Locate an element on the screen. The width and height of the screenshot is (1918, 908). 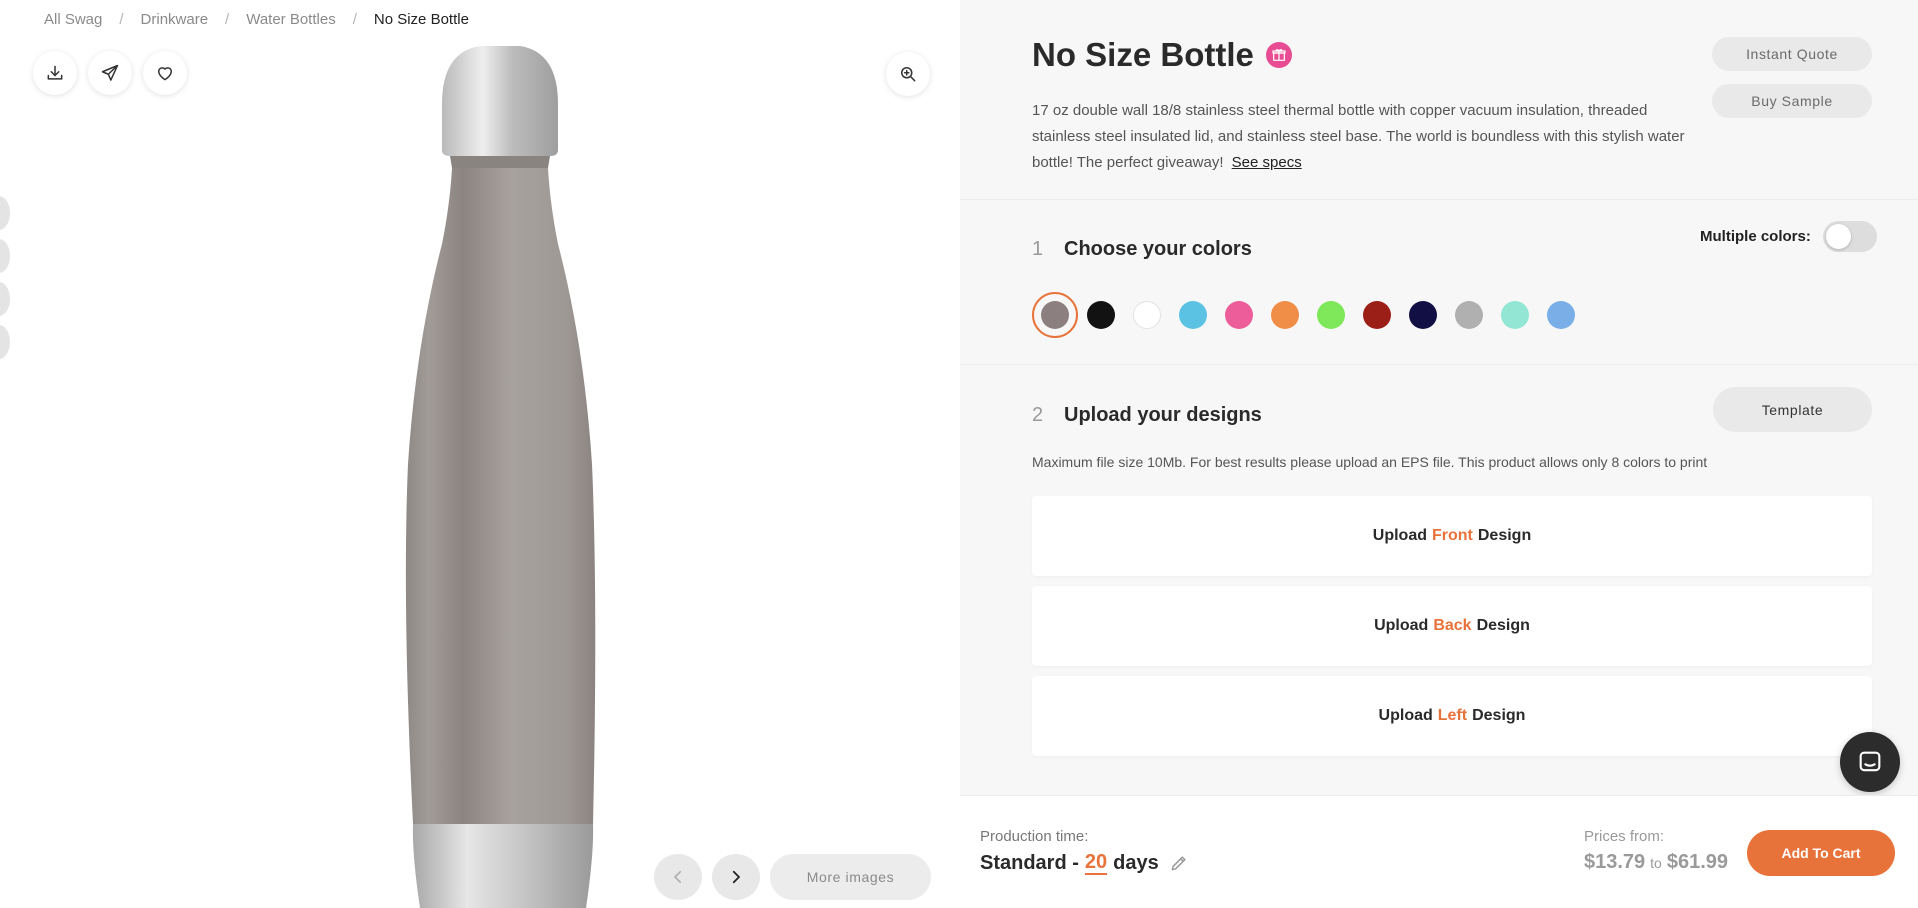
multiple-colors-label: Multiple colors: is located at coordinates (1755, 236).